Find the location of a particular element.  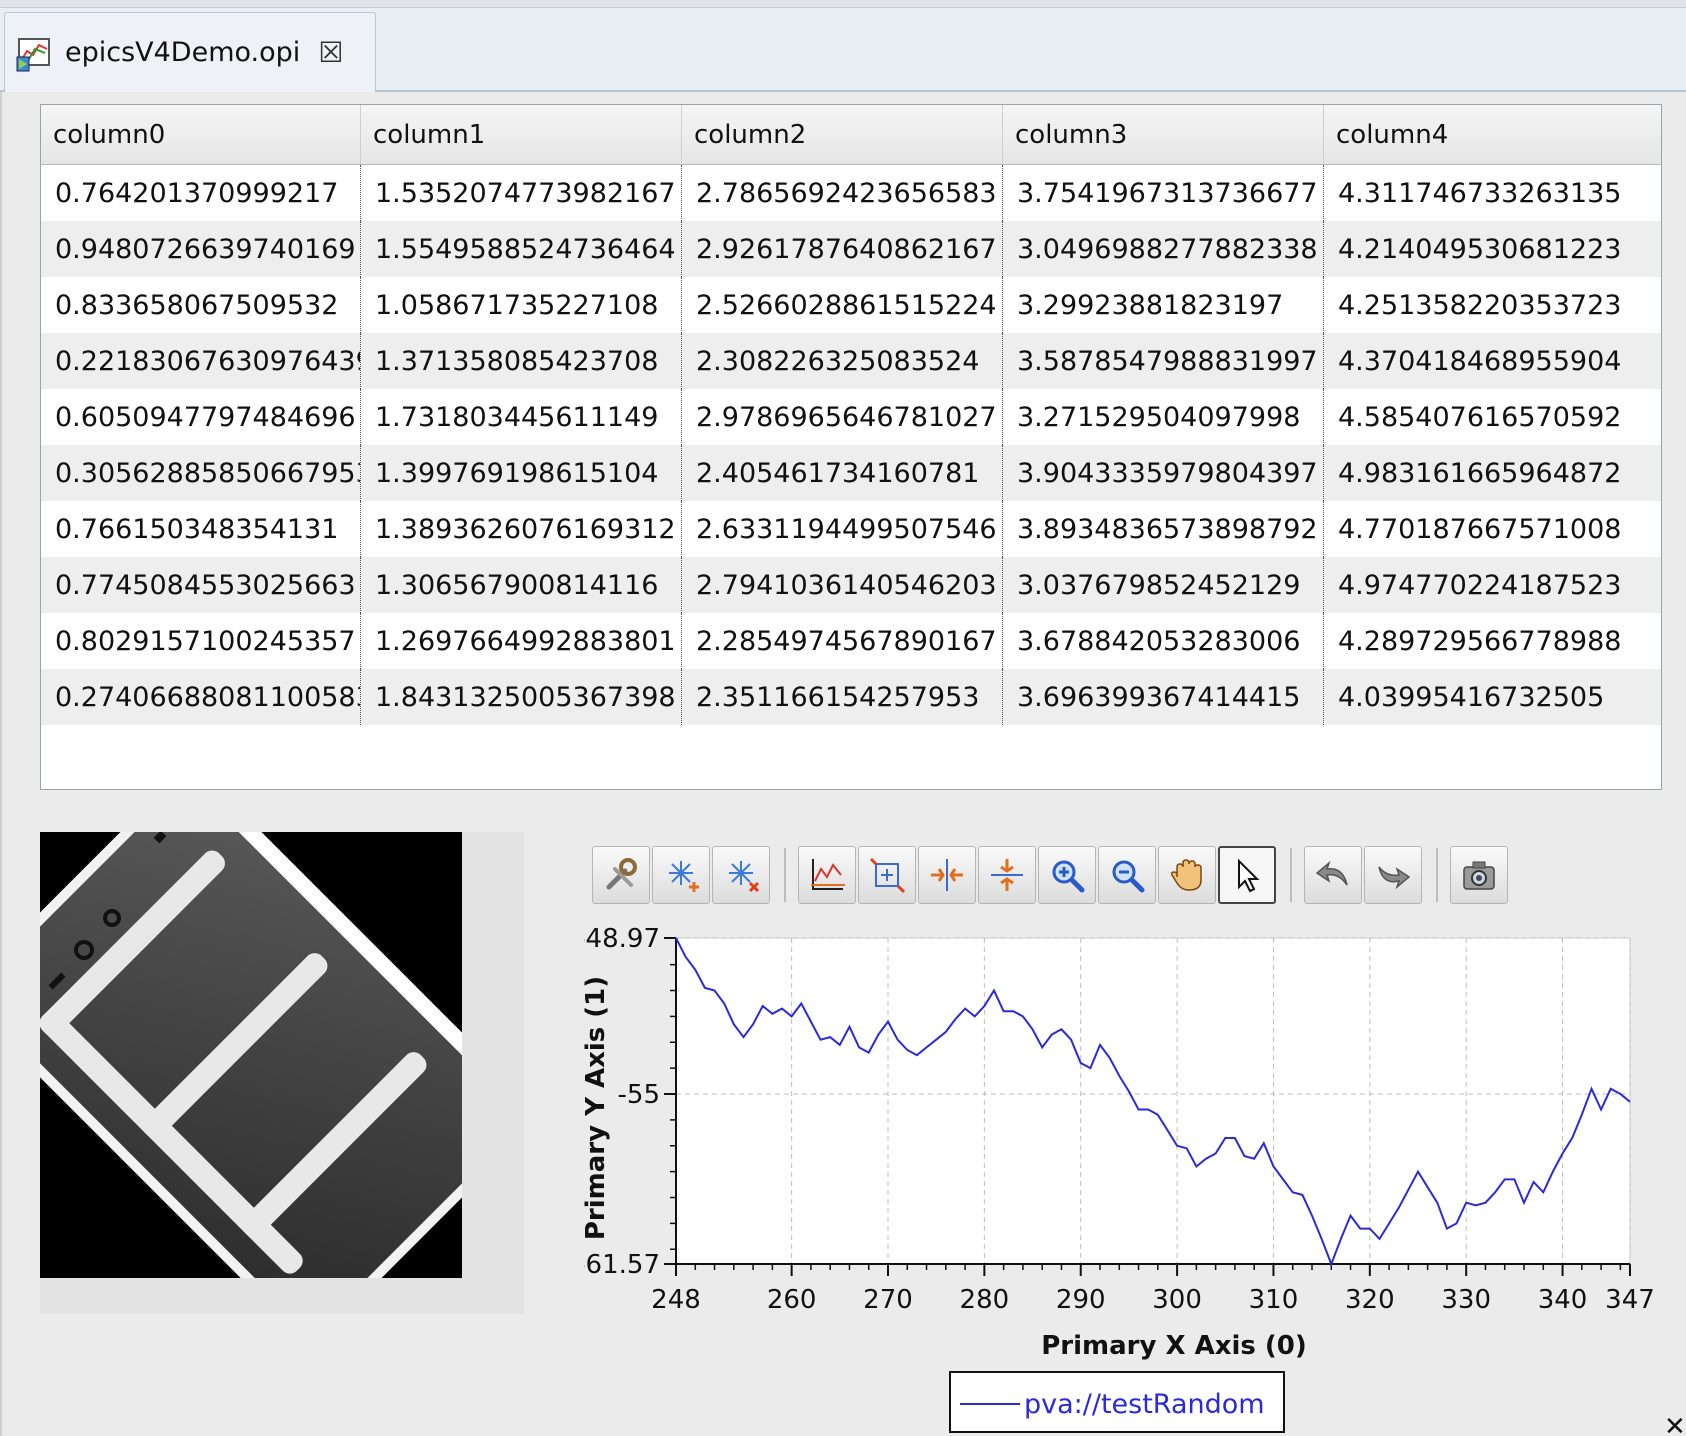

table-cell: 1.3893626076169312 is located at coordinates (521, 529).